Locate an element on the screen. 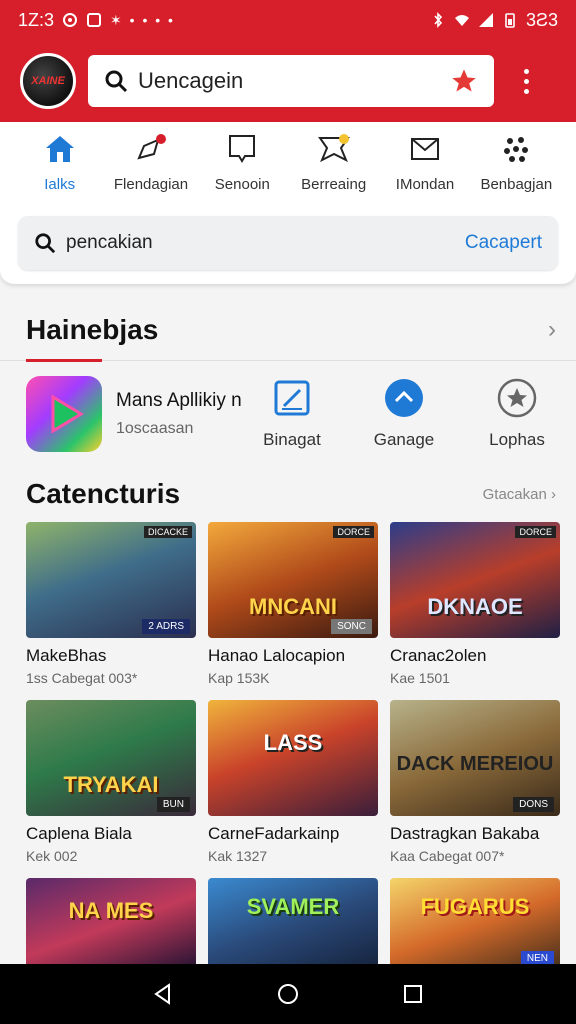  search-query: Uencagein is located at coordinates (191, 80).